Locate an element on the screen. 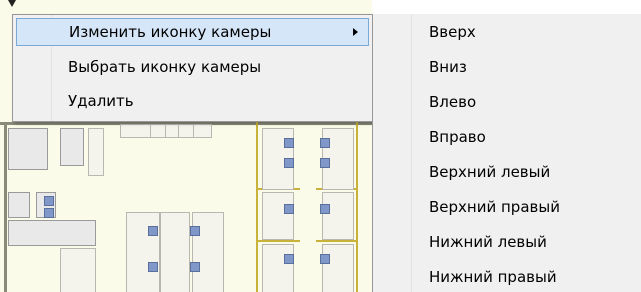 The width and height of the screenshot is (641, 292). menu-item-select-camera-icon: Выбрать иконку камеры is located at coordinates (192, 68).